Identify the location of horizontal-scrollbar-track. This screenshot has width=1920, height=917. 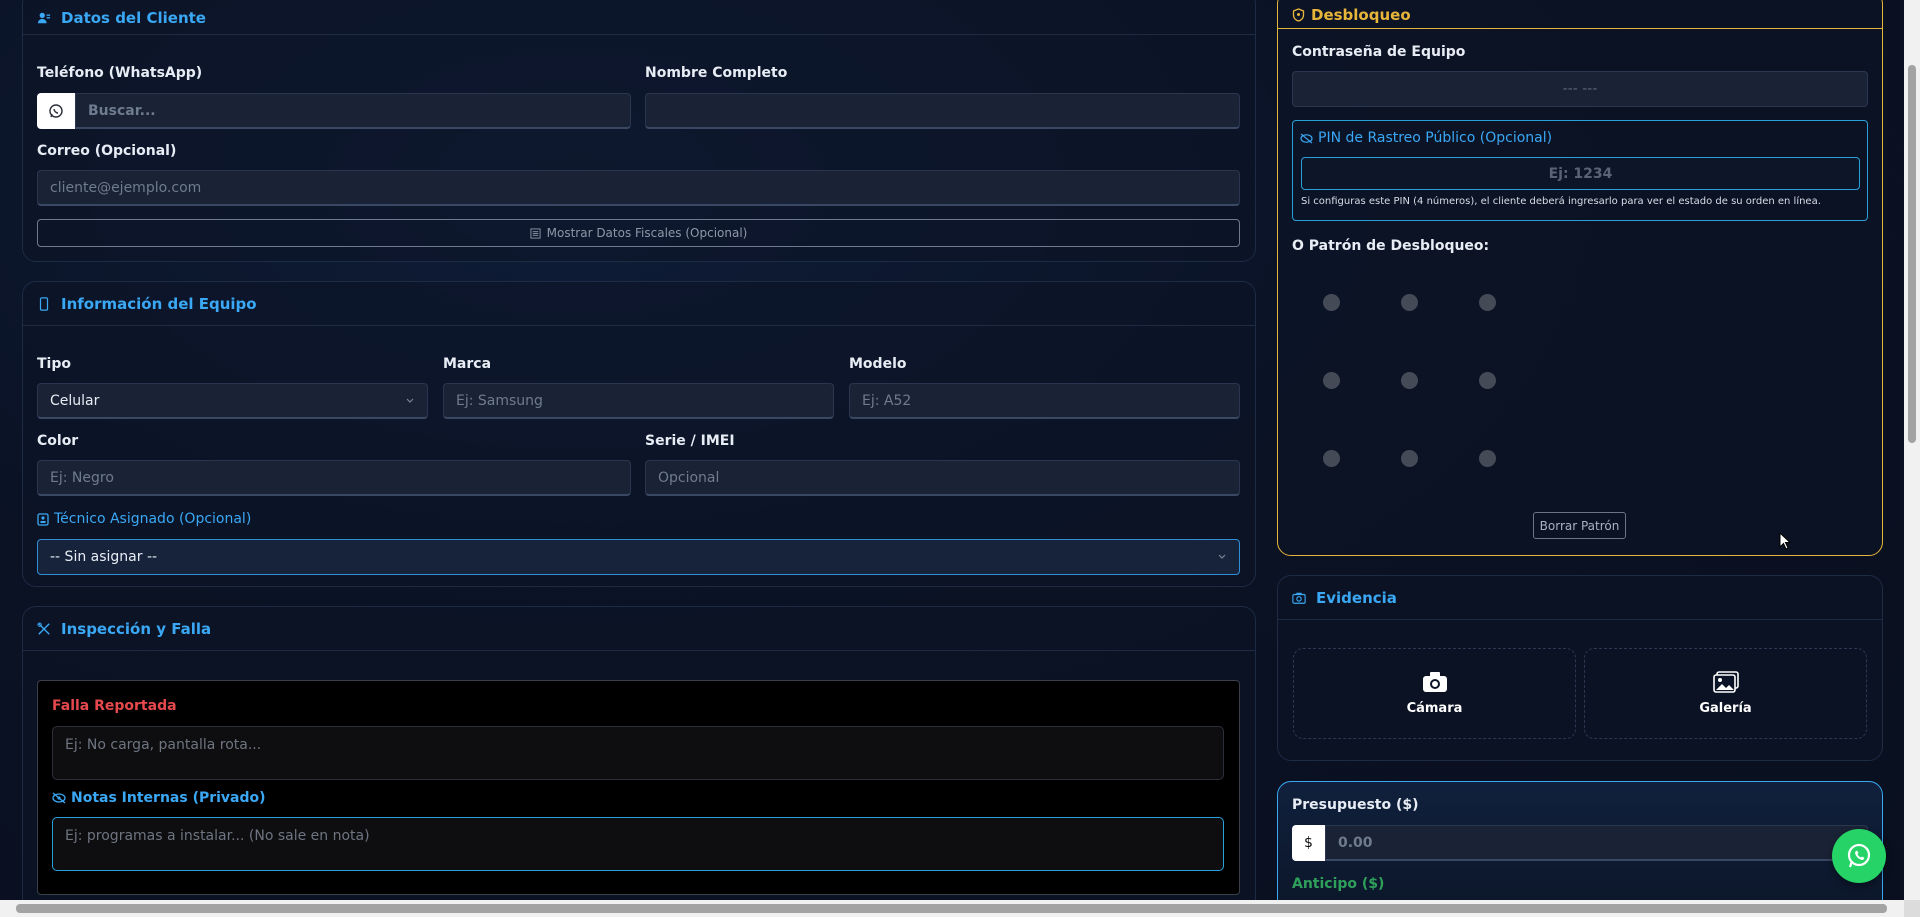
(952, 908).